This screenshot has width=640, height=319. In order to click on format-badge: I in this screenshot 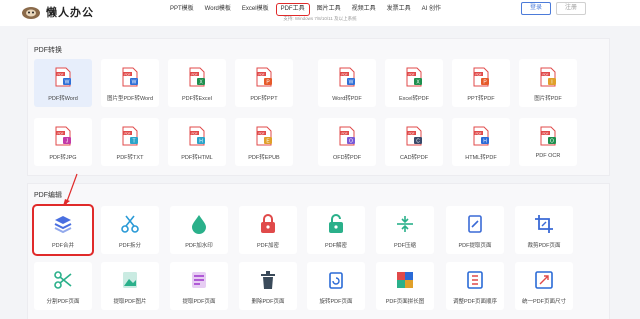, I will do `click(551, 83)`.